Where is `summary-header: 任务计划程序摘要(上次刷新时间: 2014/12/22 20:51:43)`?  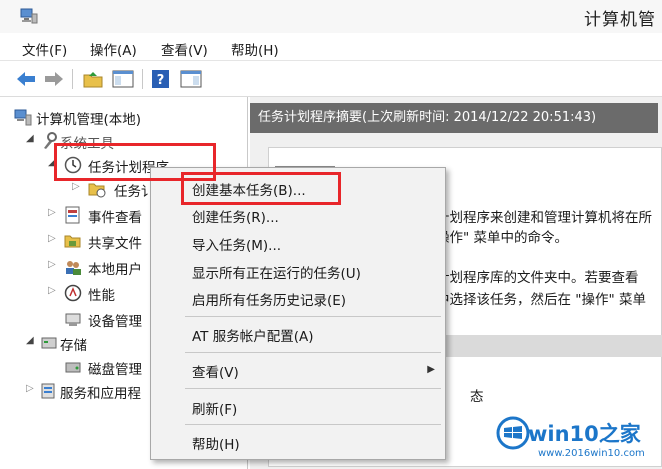
summary-header: 任务计划程序摘要(上次刷新时间: 2014/12/22 20:51:43) is located at coordinates (454, 118).